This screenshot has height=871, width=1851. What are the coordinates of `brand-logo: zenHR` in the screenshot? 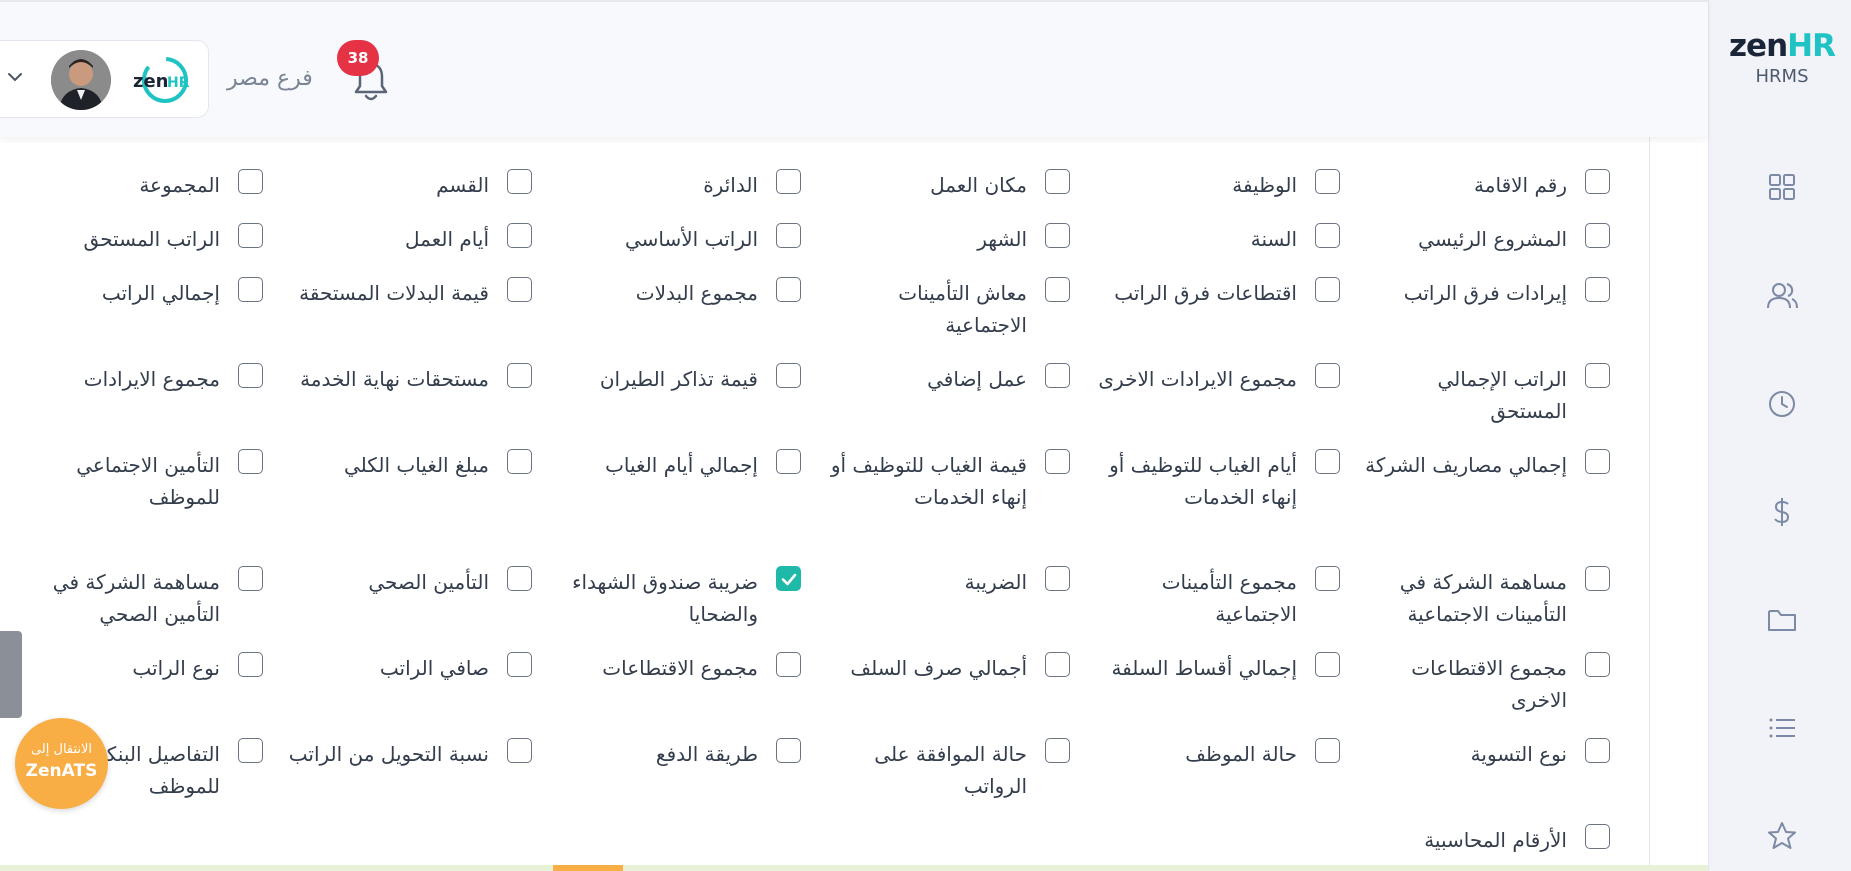 It's located at (1782, 46).